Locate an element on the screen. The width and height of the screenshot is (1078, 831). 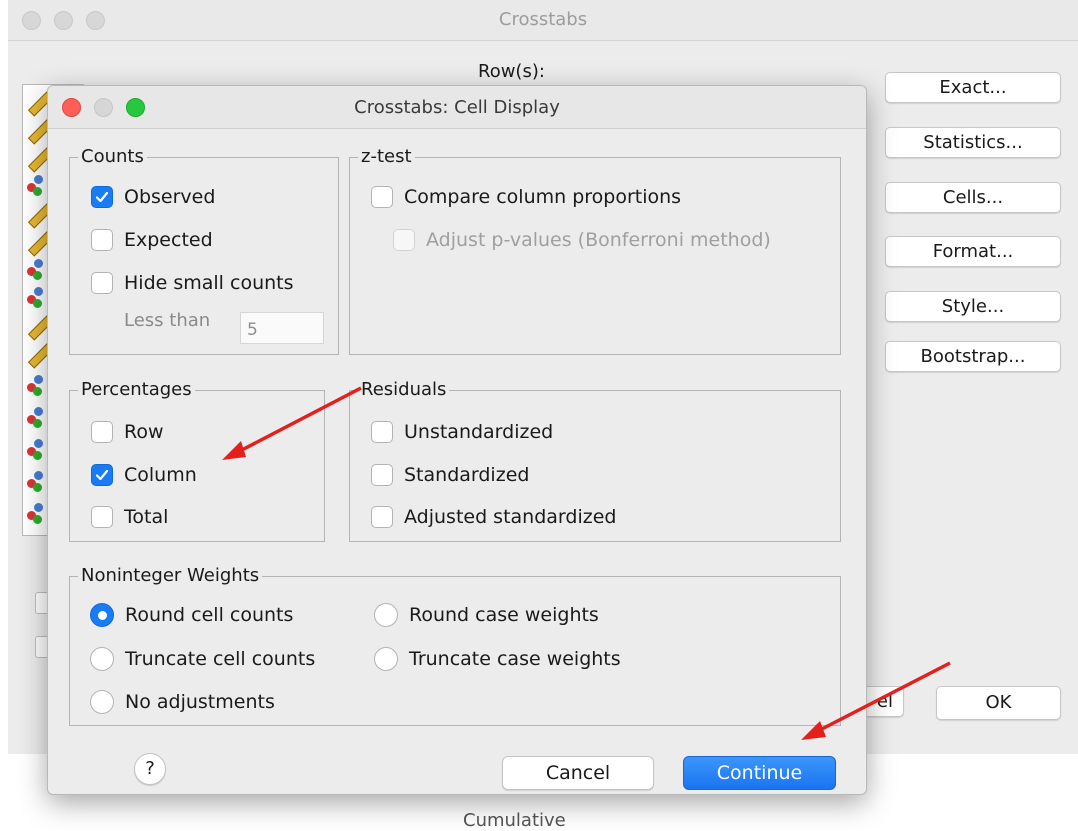
total-label: Total is located at coordinates (146, 517).